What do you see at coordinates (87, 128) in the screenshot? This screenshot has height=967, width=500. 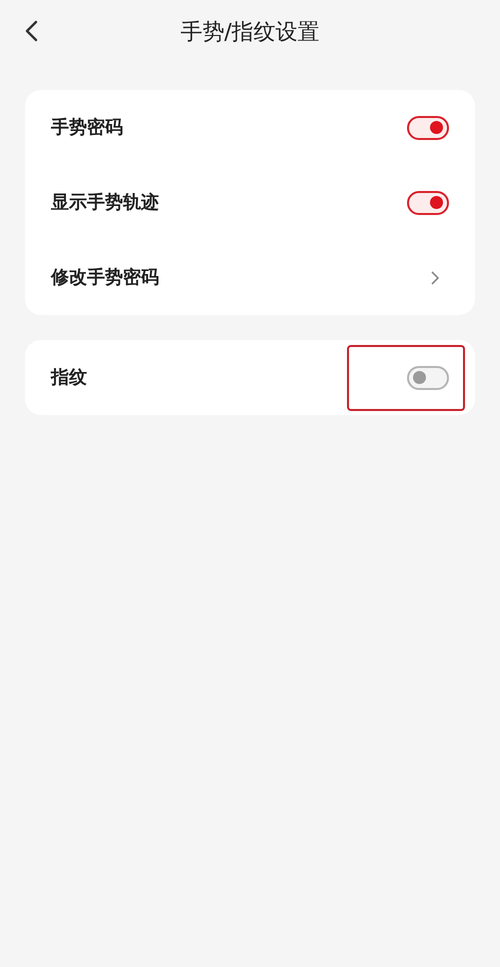 I see `setting-label: 手势密码` at bounding box center [87, 128].